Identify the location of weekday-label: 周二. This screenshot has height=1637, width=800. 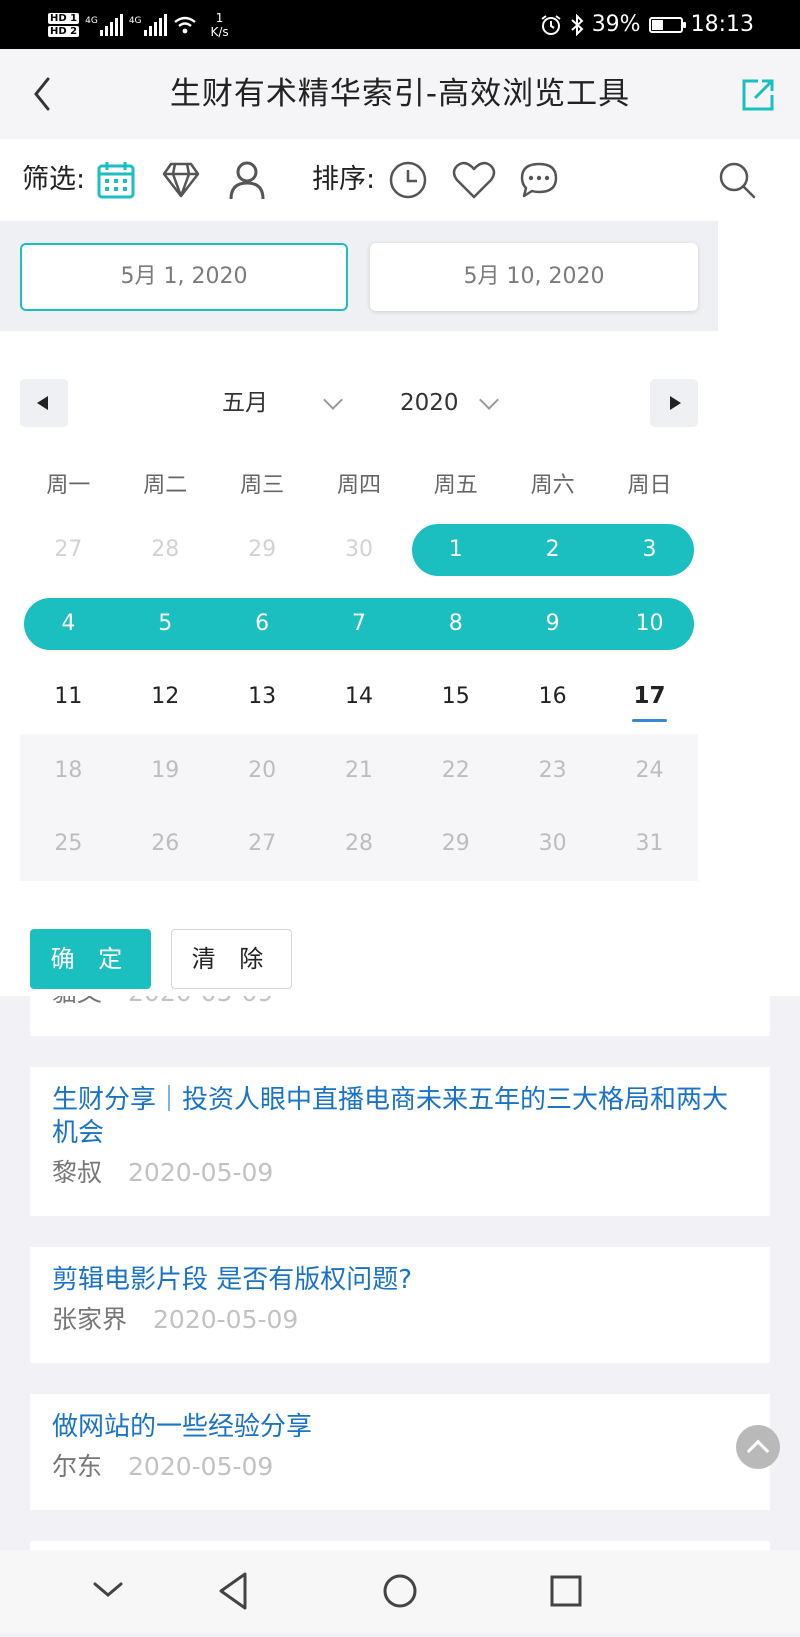
(165, 485).